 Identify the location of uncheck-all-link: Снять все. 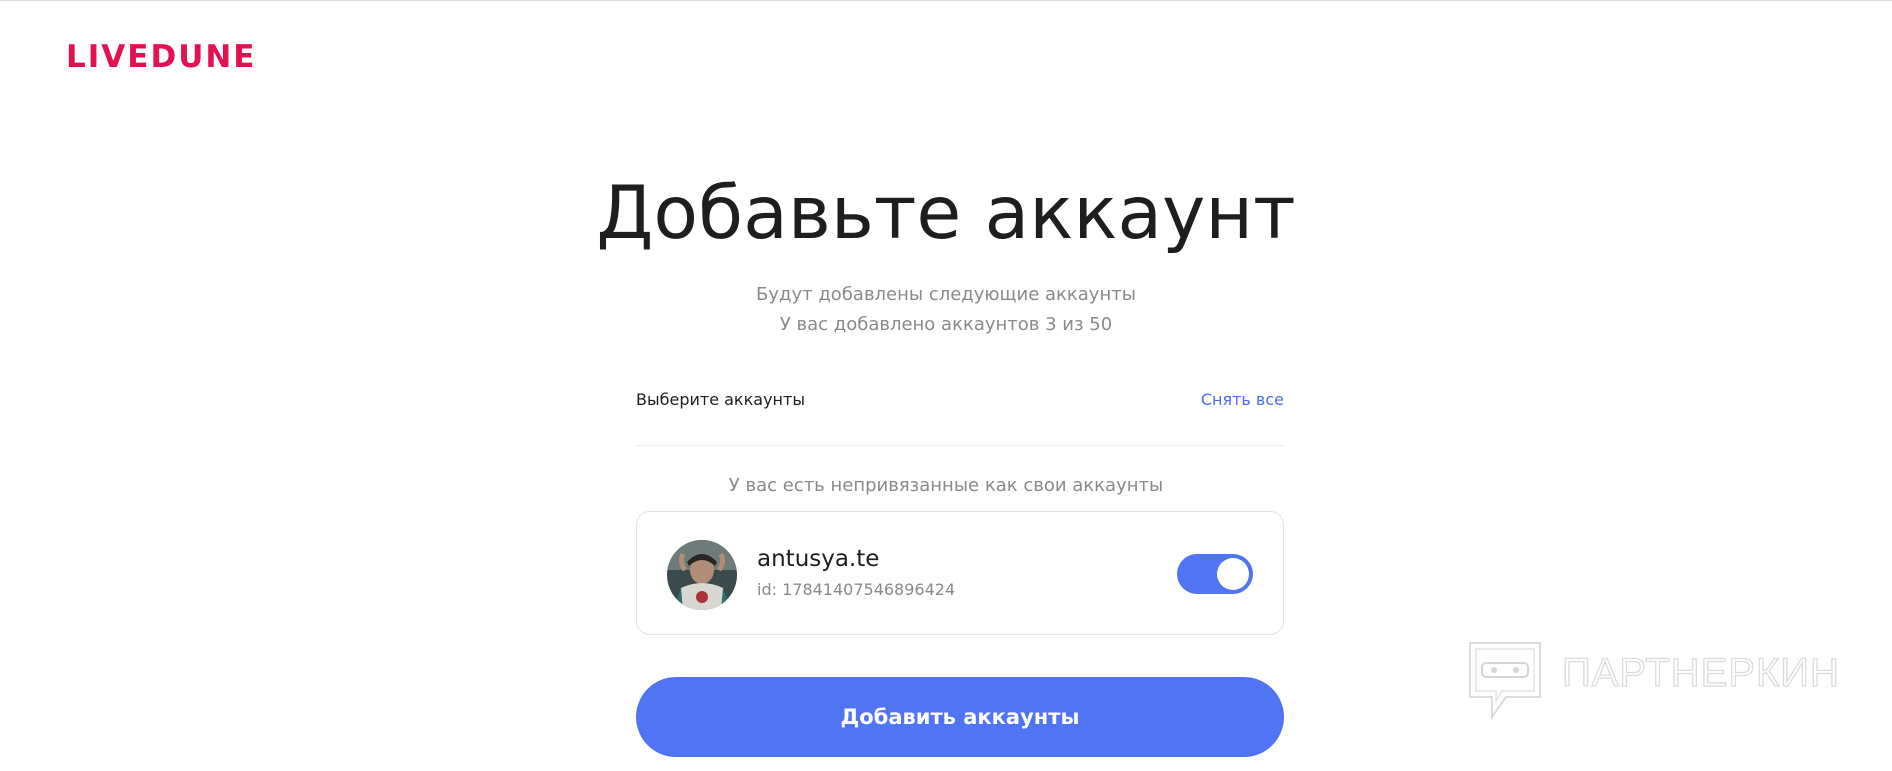
(1242, 399).